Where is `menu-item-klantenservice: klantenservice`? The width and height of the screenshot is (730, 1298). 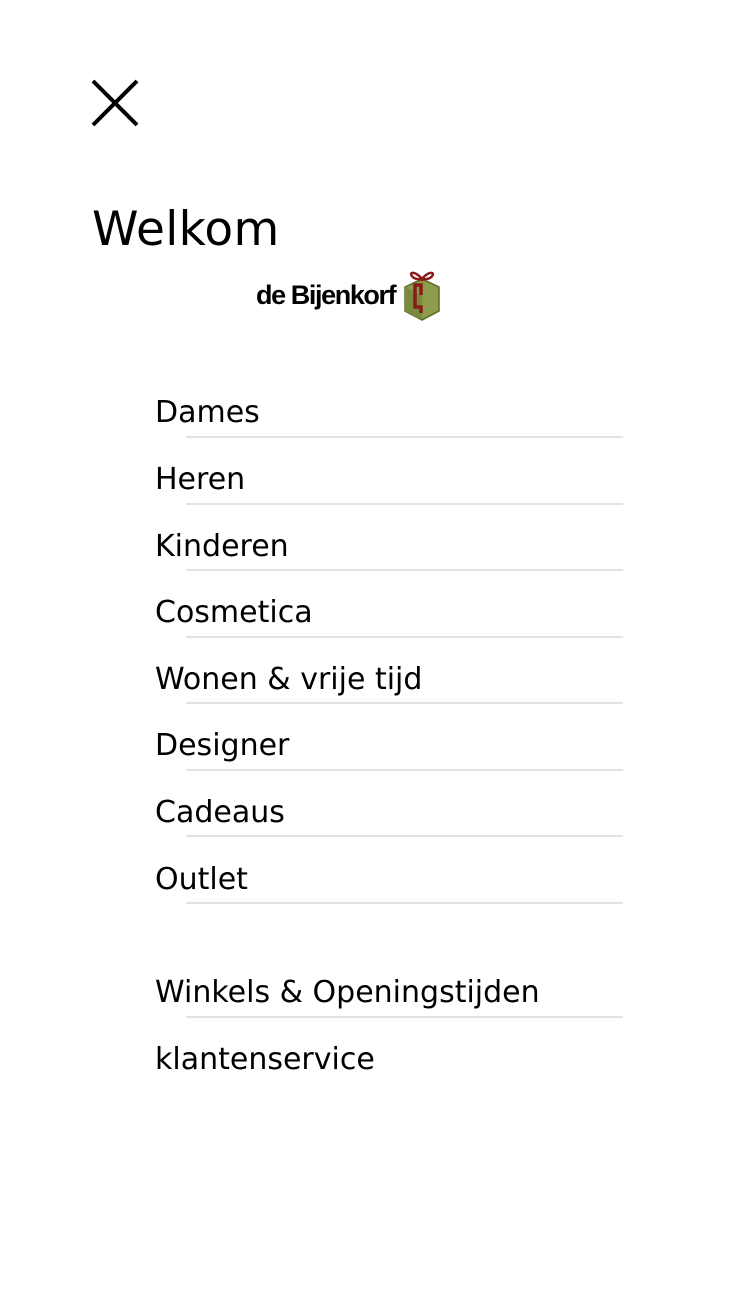 menu-item-klantenservice: klantenservice is located at coordinates (390, 1060).